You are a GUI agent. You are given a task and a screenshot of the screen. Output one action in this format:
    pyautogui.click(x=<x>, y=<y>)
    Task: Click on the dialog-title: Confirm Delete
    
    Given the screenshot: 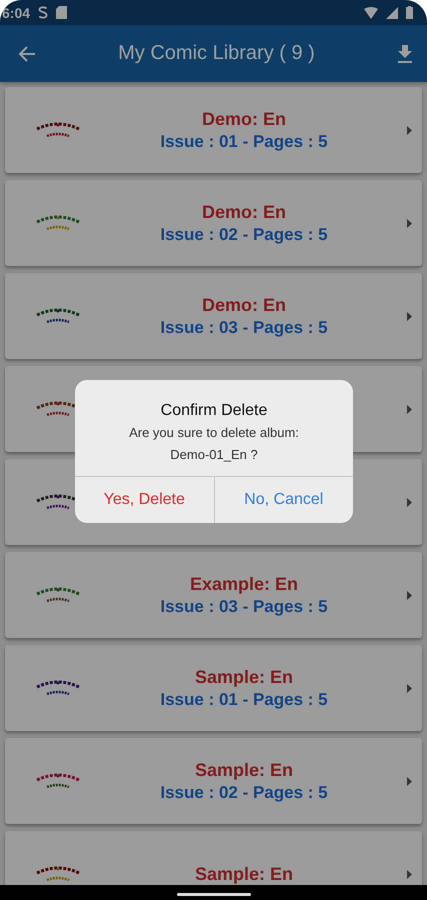 What is the action you would take?
    pyautogui.click(x=214, y=411)
    